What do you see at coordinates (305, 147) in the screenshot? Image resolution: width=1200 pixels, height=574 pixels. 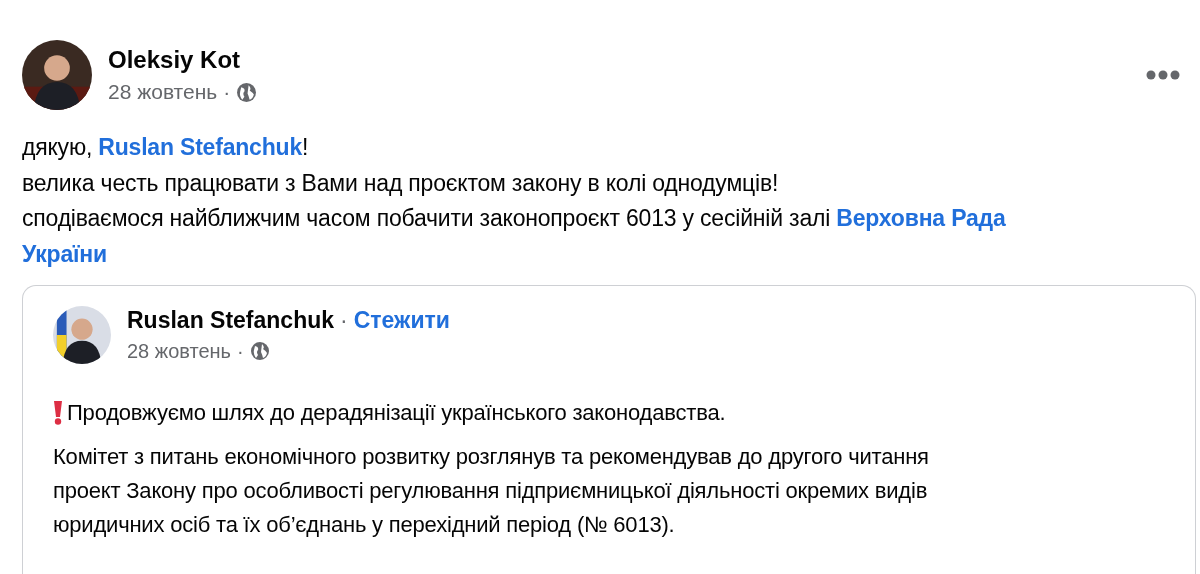 I see `post-text: !` at bounding box center [305, 147].